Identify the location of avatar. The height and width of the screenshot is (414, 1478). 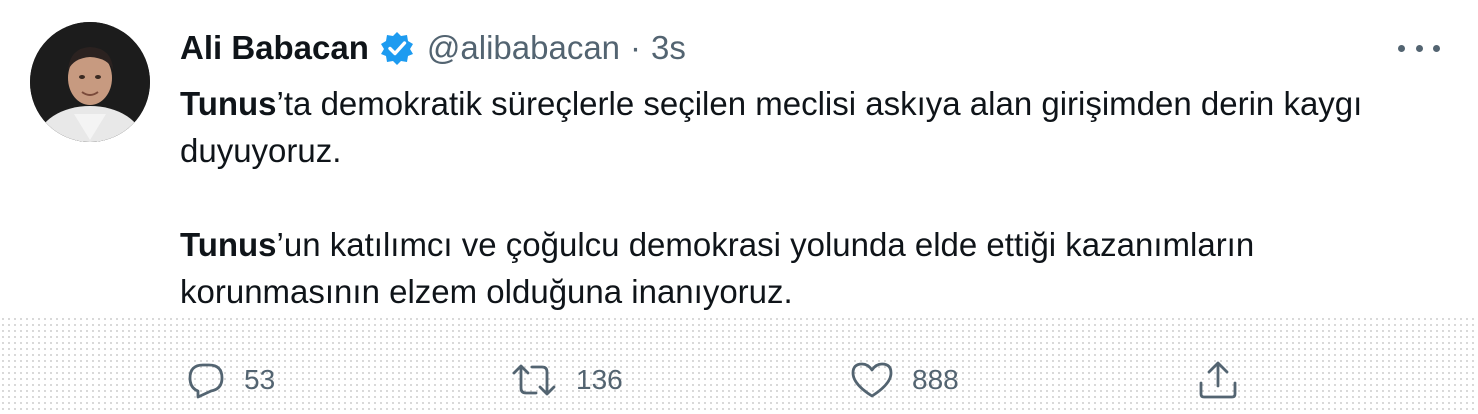
(90, 82).